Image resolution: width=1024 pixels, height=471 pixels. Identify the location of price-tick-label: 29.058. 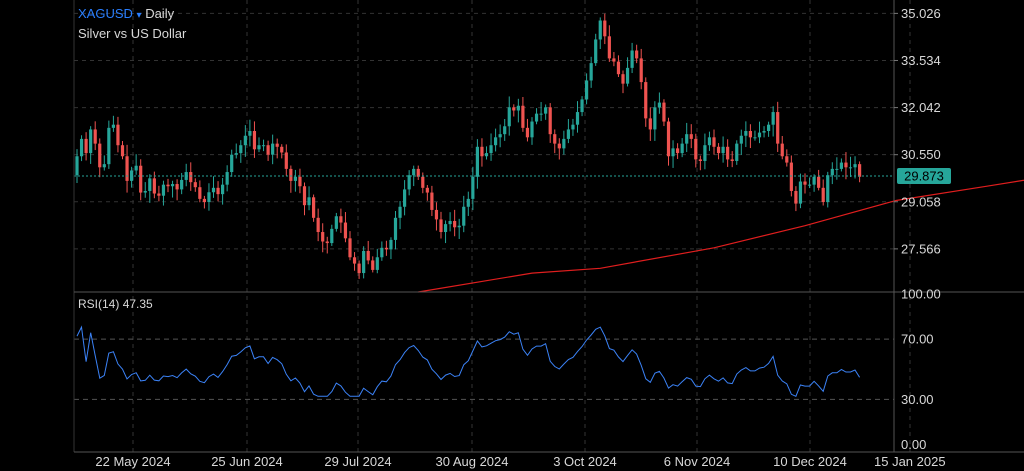
(921, 201).